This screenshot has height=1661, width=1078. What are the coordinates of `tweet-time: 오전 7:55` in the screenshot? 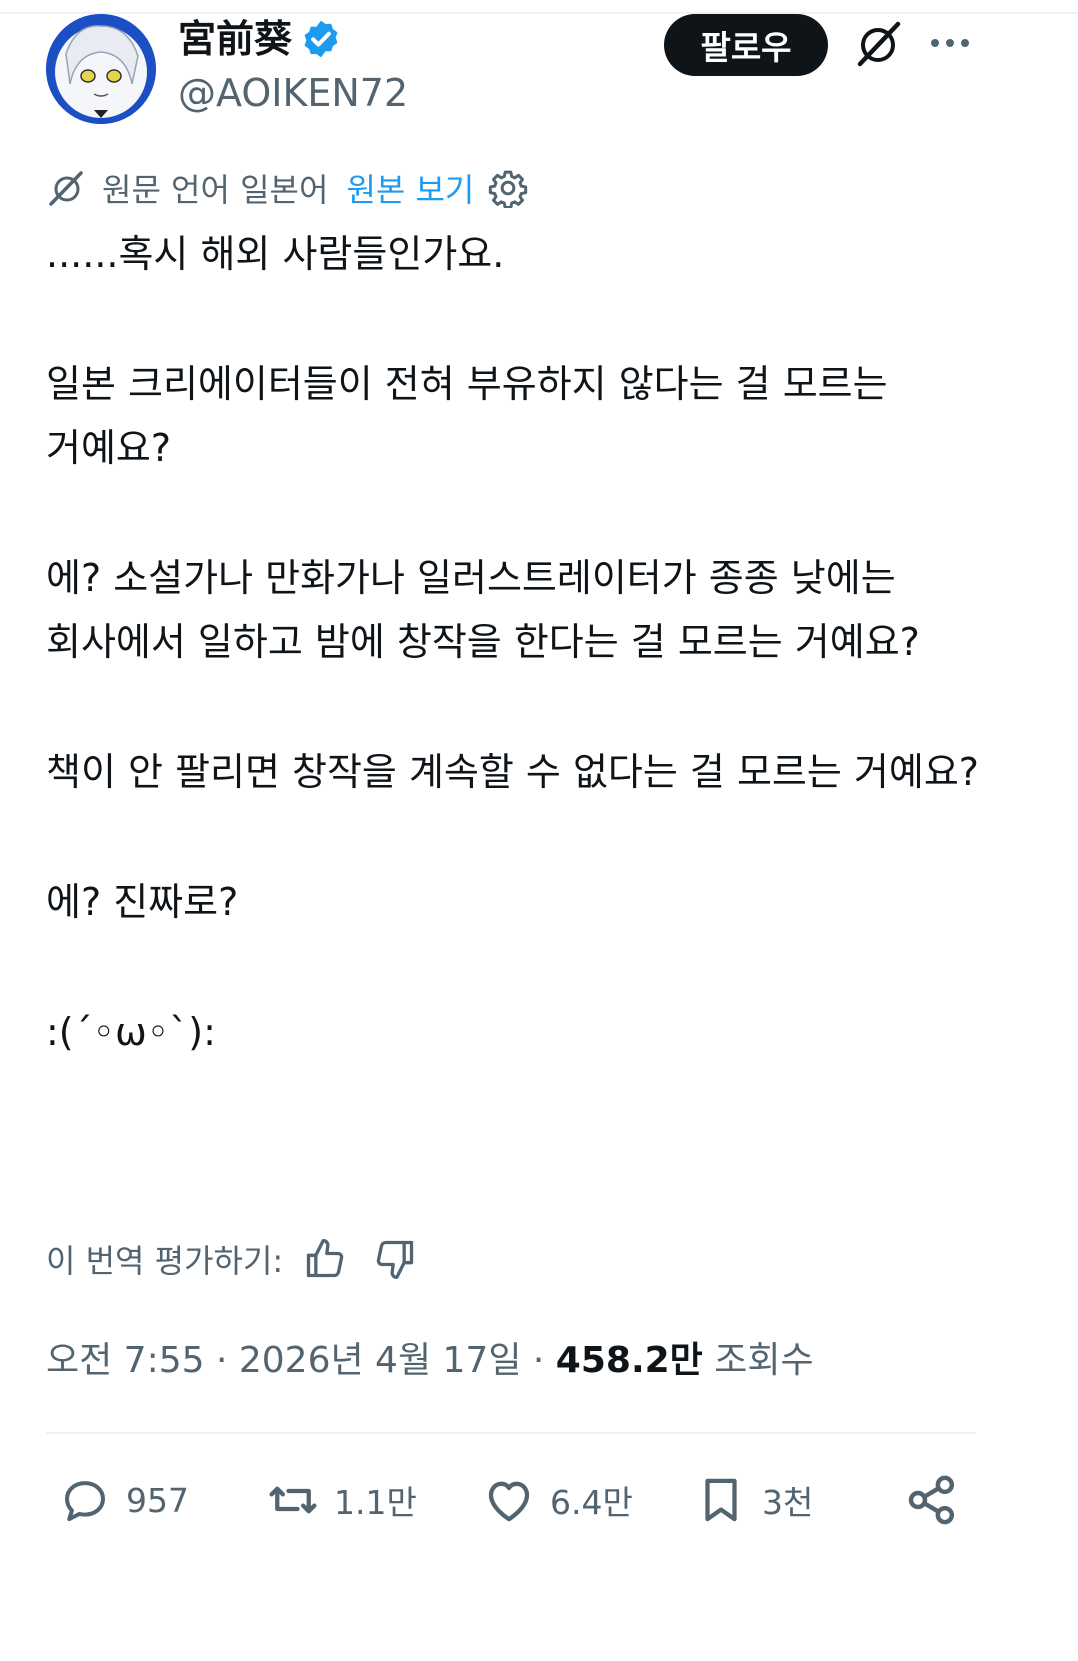 It's located at (125, 1360).